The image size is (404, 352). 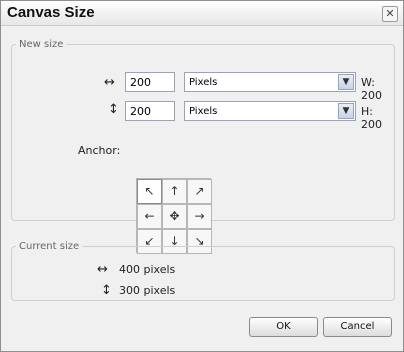 I want to click on new-size-legend: New size, so click(x=41, y=44).